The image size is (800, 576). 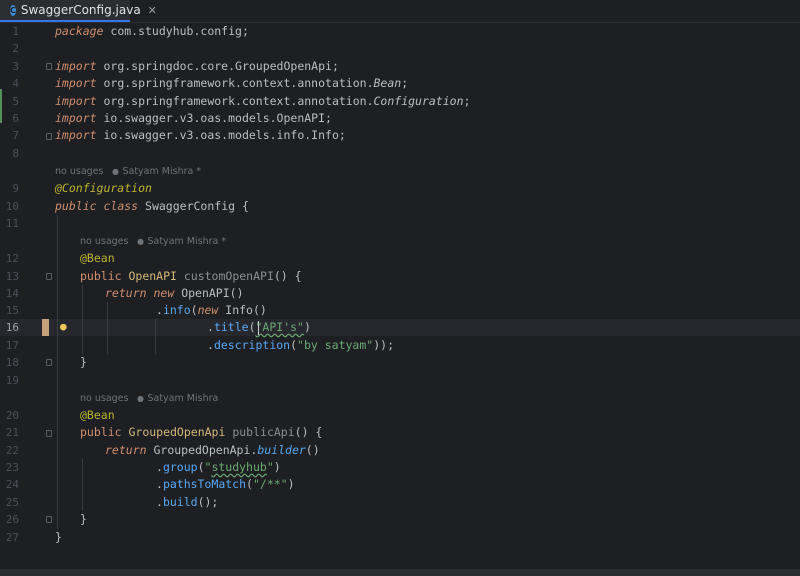 I want to click on line-code: .description("by satyam"));, so click(x=300, y=345).